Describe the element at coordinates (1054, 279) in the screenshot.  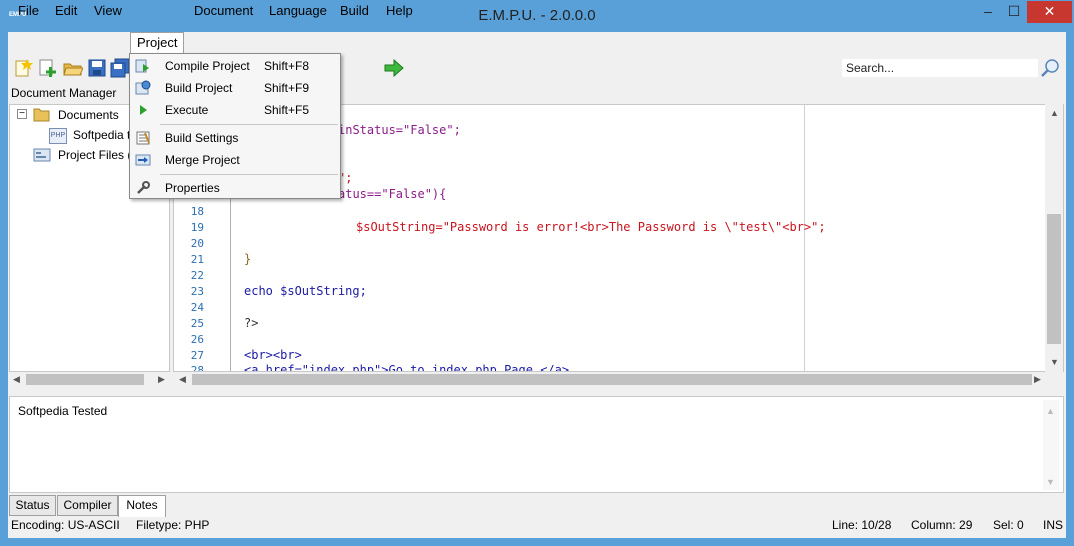
I see `editor-vscroll-thumb` at that location.